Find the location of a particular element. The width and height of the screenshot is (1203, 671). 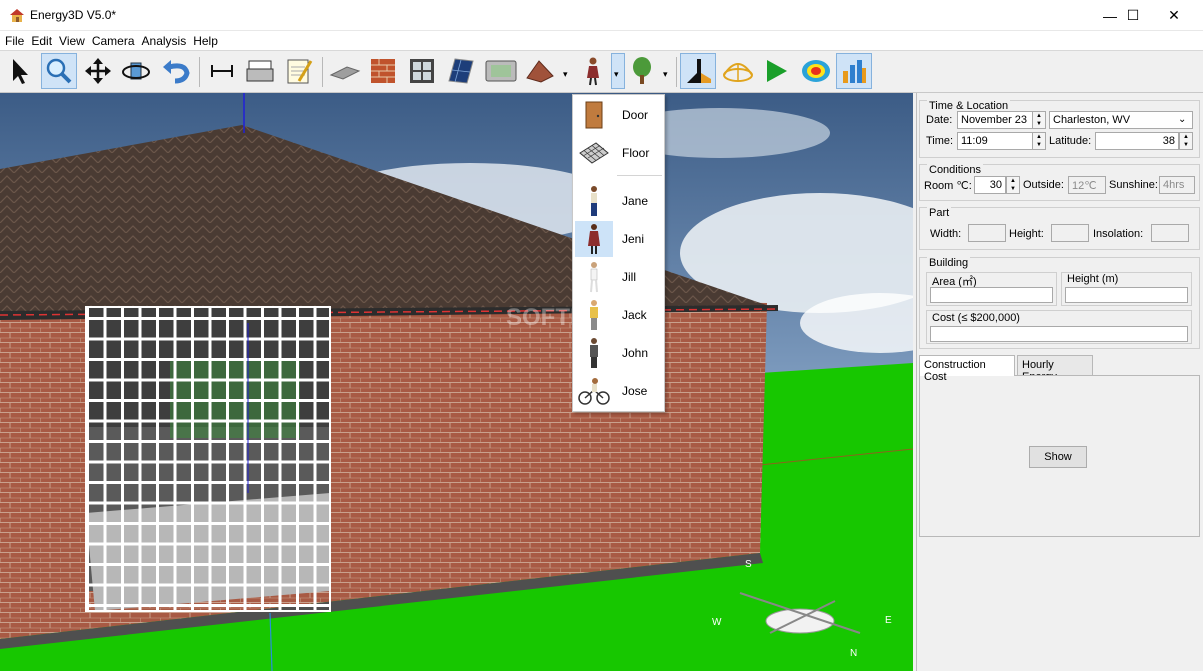

foundation-slab-icon is located at coordinates (345, 73).